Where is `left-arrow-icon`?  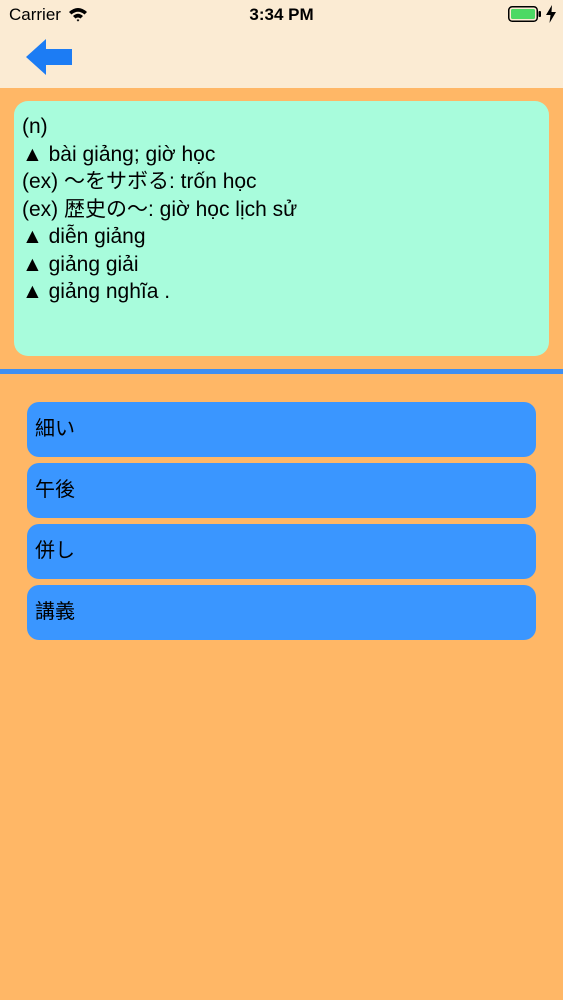 left-arrow-icon is located at coordinates (49, 57).